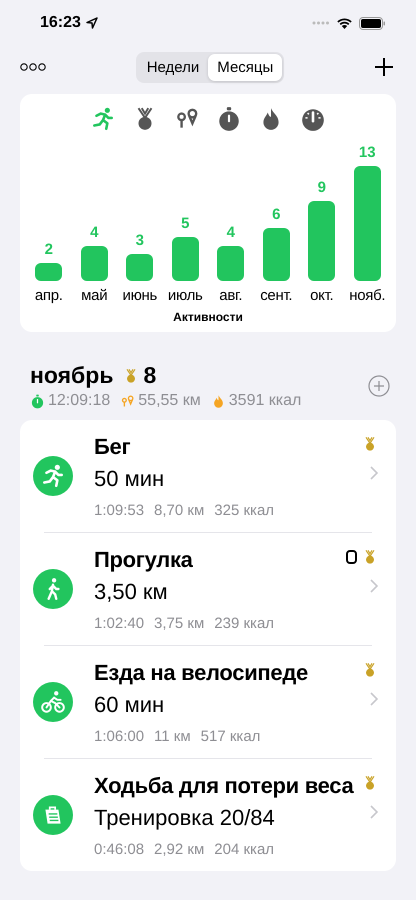  Describe the element at coordinates (119, 736) in the screenshot. I see `stat-text: 1:06:00` at that location.